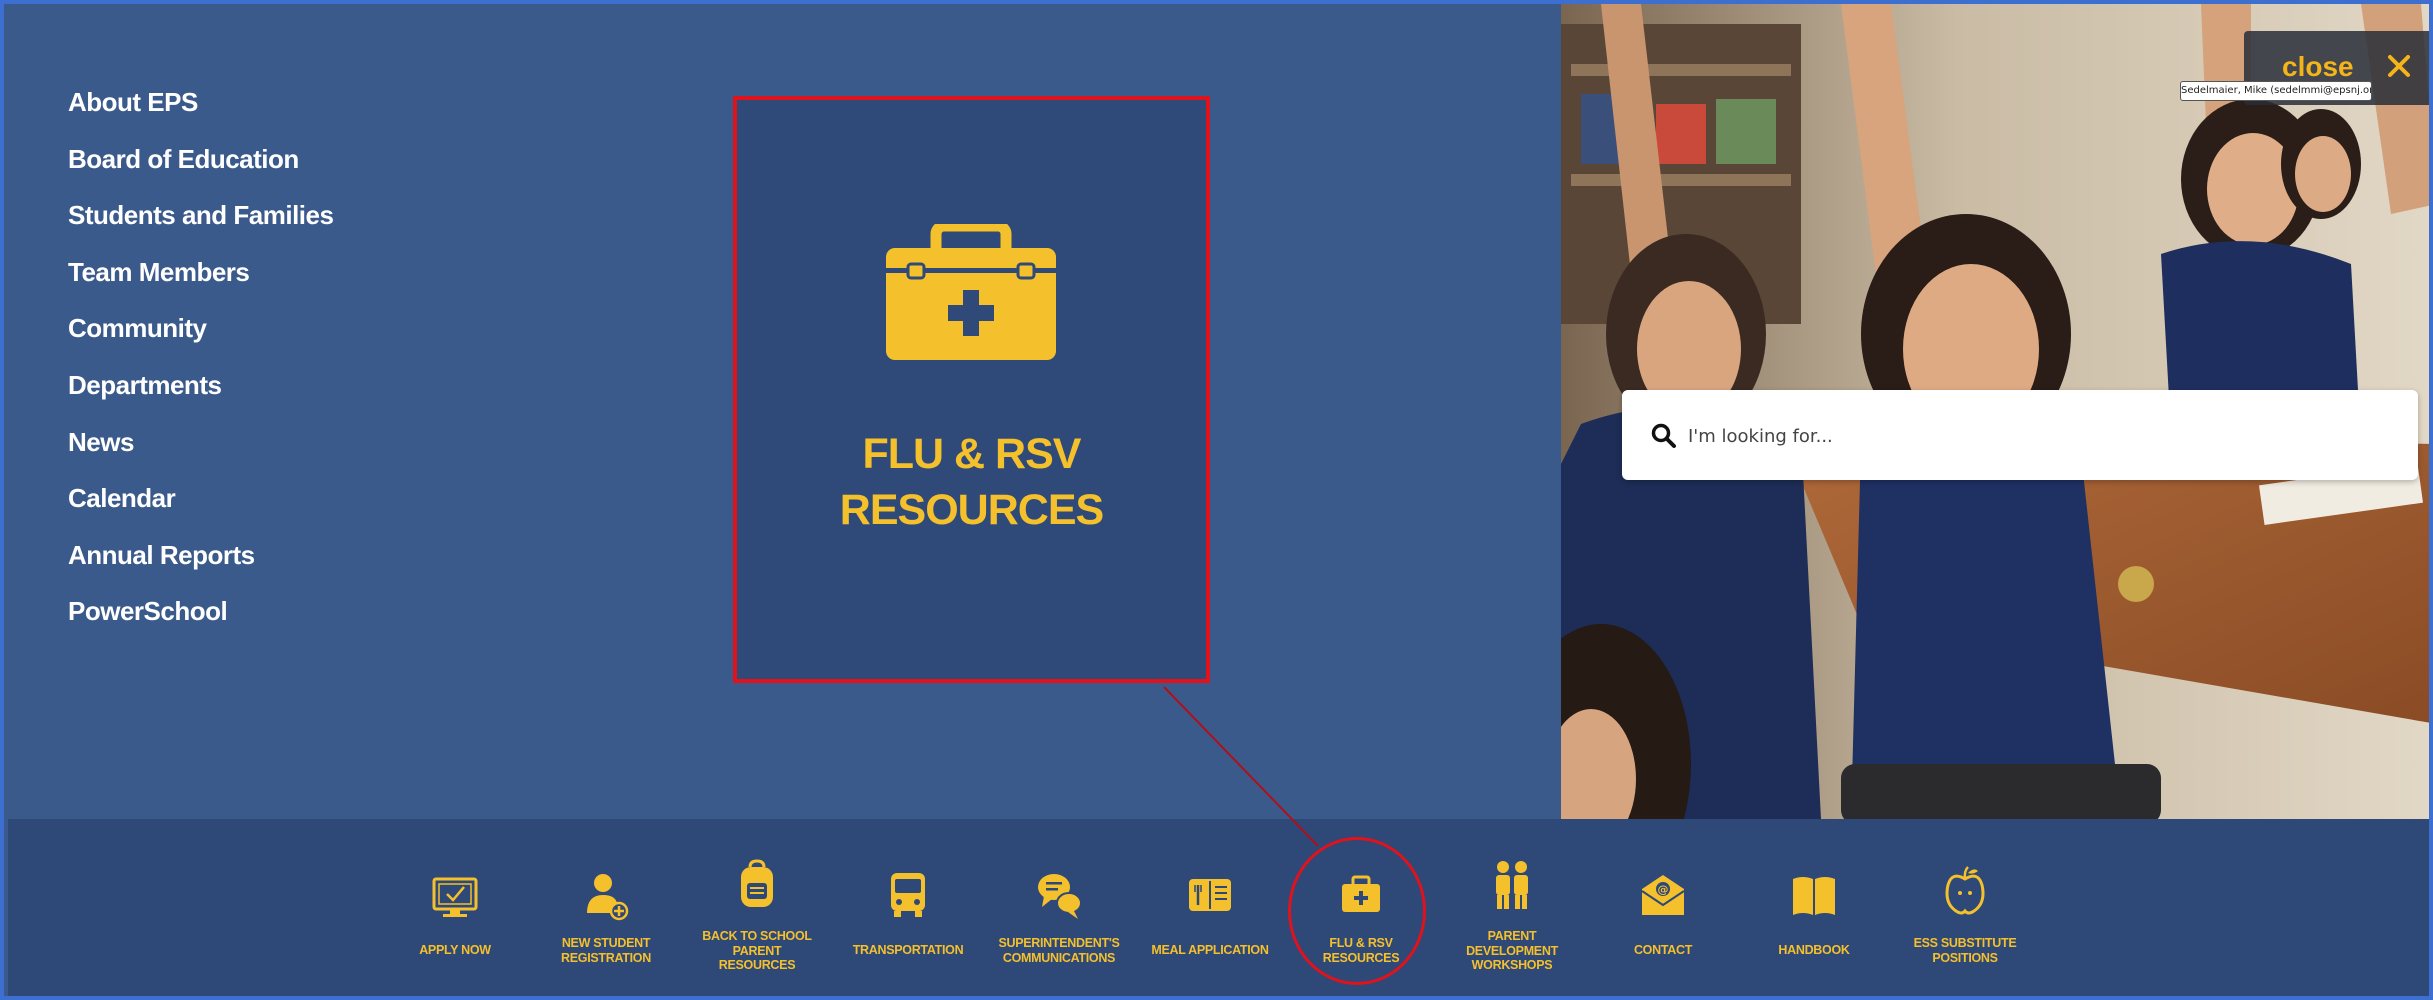 This screenshot has width=2433, height=1000. What do you see at coordinates (1361, 950) in the screenshot?
I see `quick-link-label: FLU & RSV RESOURCES` at bounding box center [1361, 950].